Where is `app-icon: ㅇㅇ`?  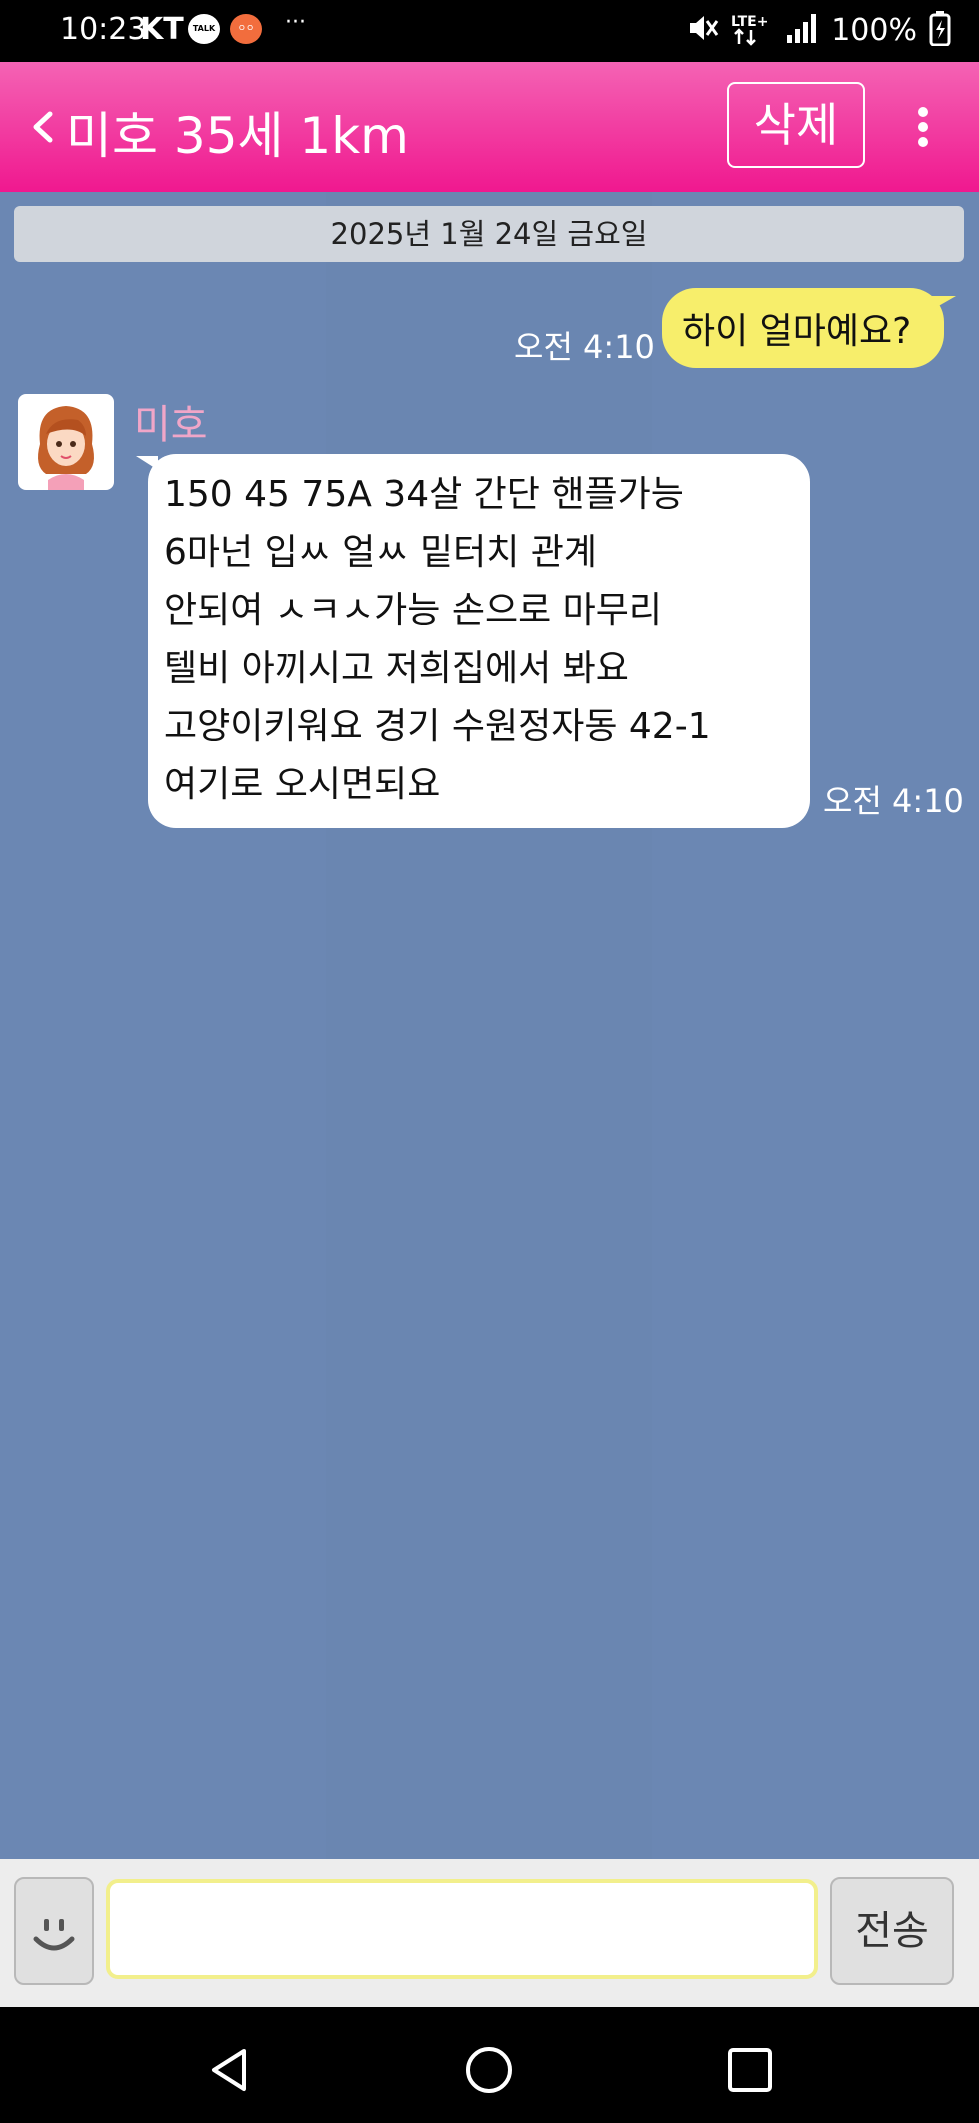 app-icon: ㅇㅇ is located at coordinates (246, 29).